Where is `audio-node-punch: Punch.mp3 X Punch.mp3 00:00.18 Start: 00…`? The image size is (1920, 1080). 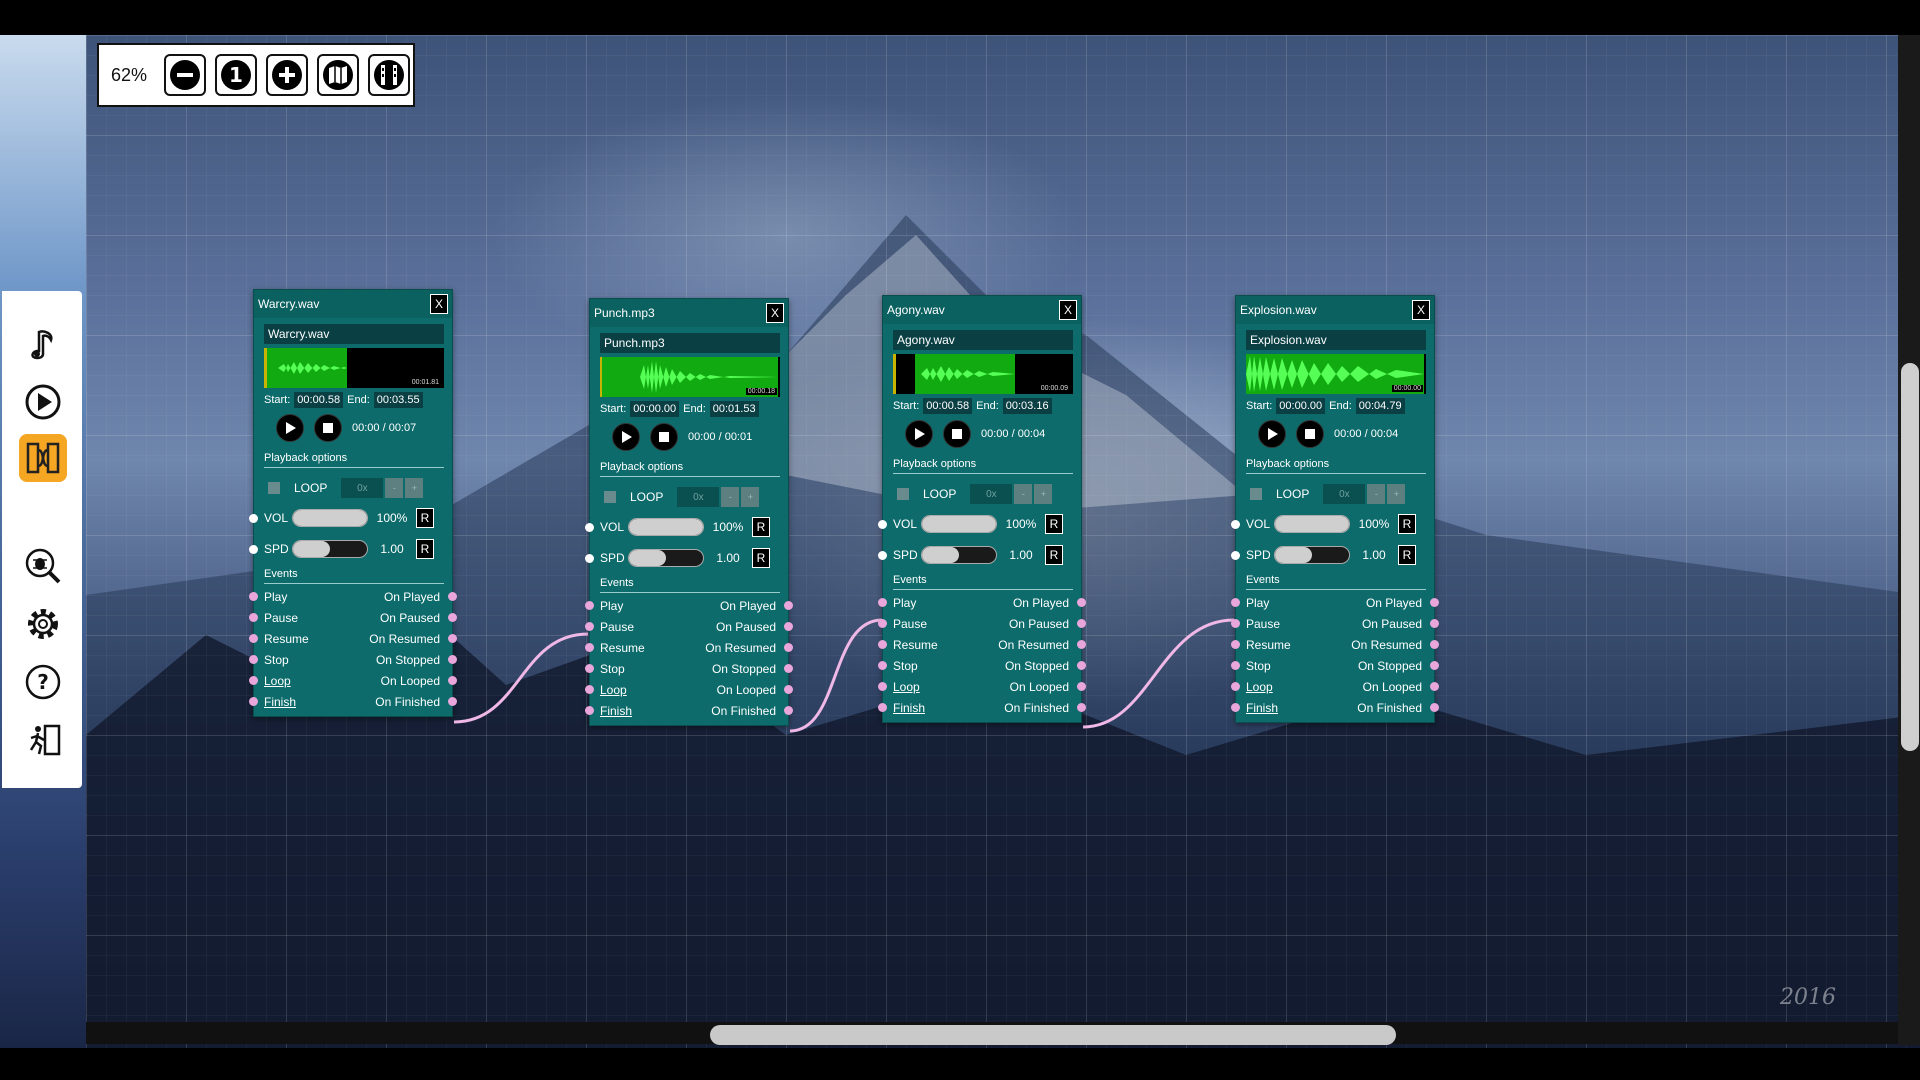
audio-node-punch: Punch.mp3 X Punch.mp3 00:00.18 Start: 00… is located at coordinates (689, 512).